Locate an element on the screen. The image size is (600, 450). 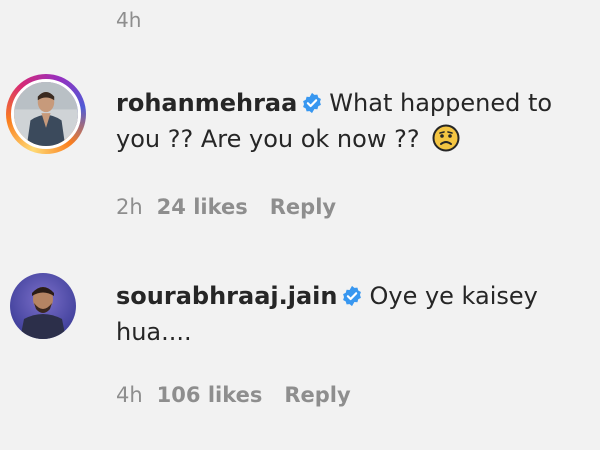
comment-meta-row: 4h 106 likes Reply is located at coordinates (244, 395).